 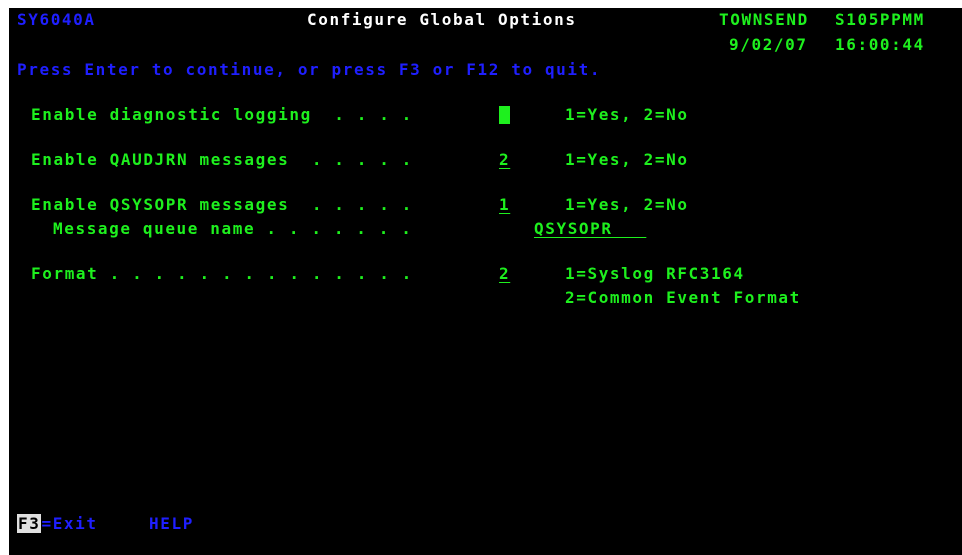 I want to click on qsysopr-hint: 1=Yes, 2=No, so click(x=627, y=204).